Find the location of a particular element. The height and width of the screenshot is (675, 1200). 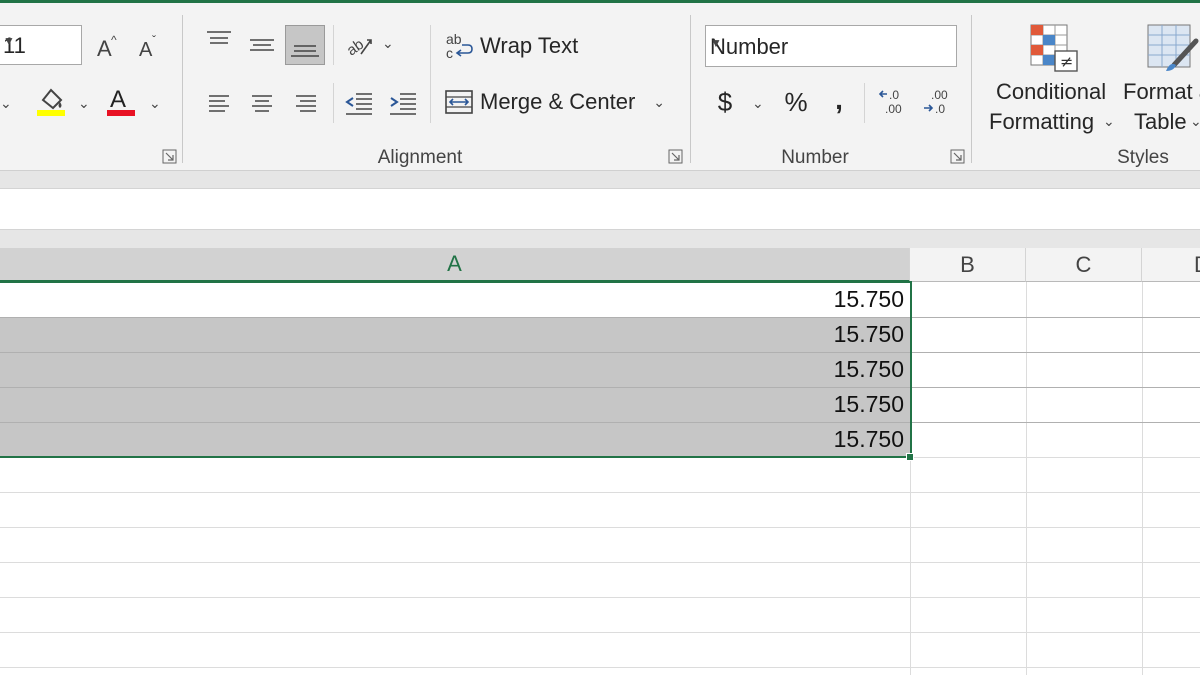

font-color-icon: A is located at coordinates (121, 101).